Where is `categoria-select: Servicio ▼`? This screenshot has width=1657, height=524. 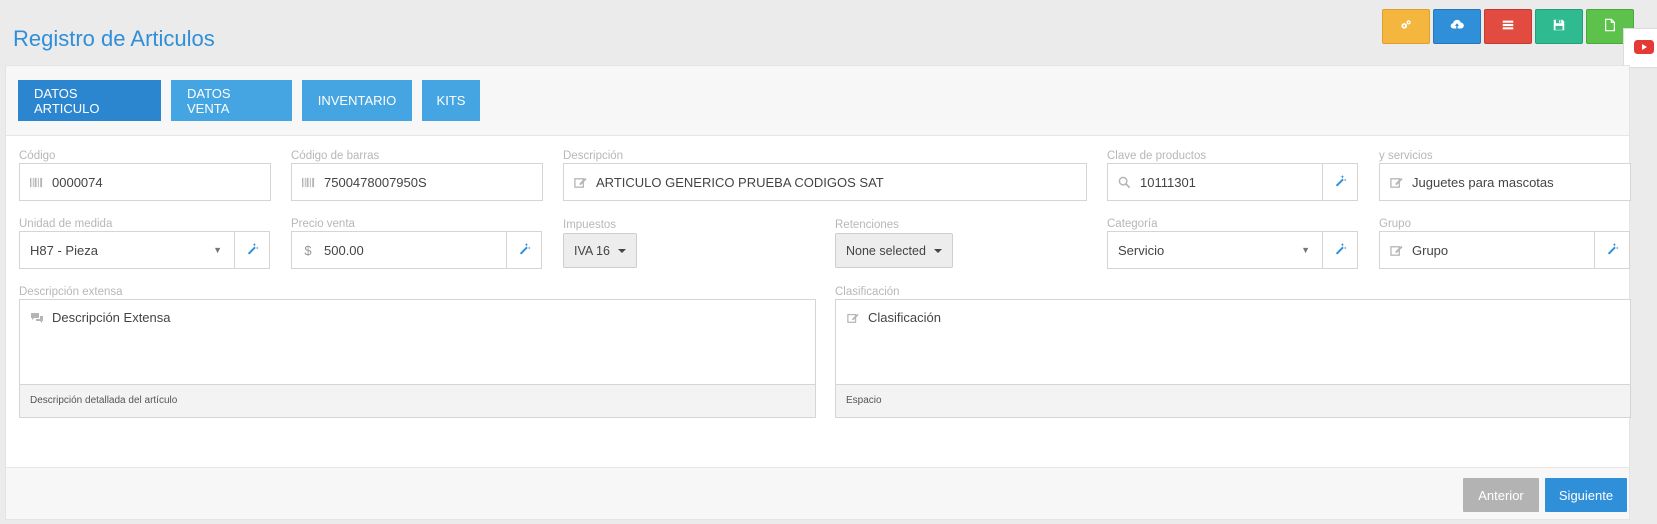
categoria-select: Servicio ▼ is located at coordinates (1215, 250).